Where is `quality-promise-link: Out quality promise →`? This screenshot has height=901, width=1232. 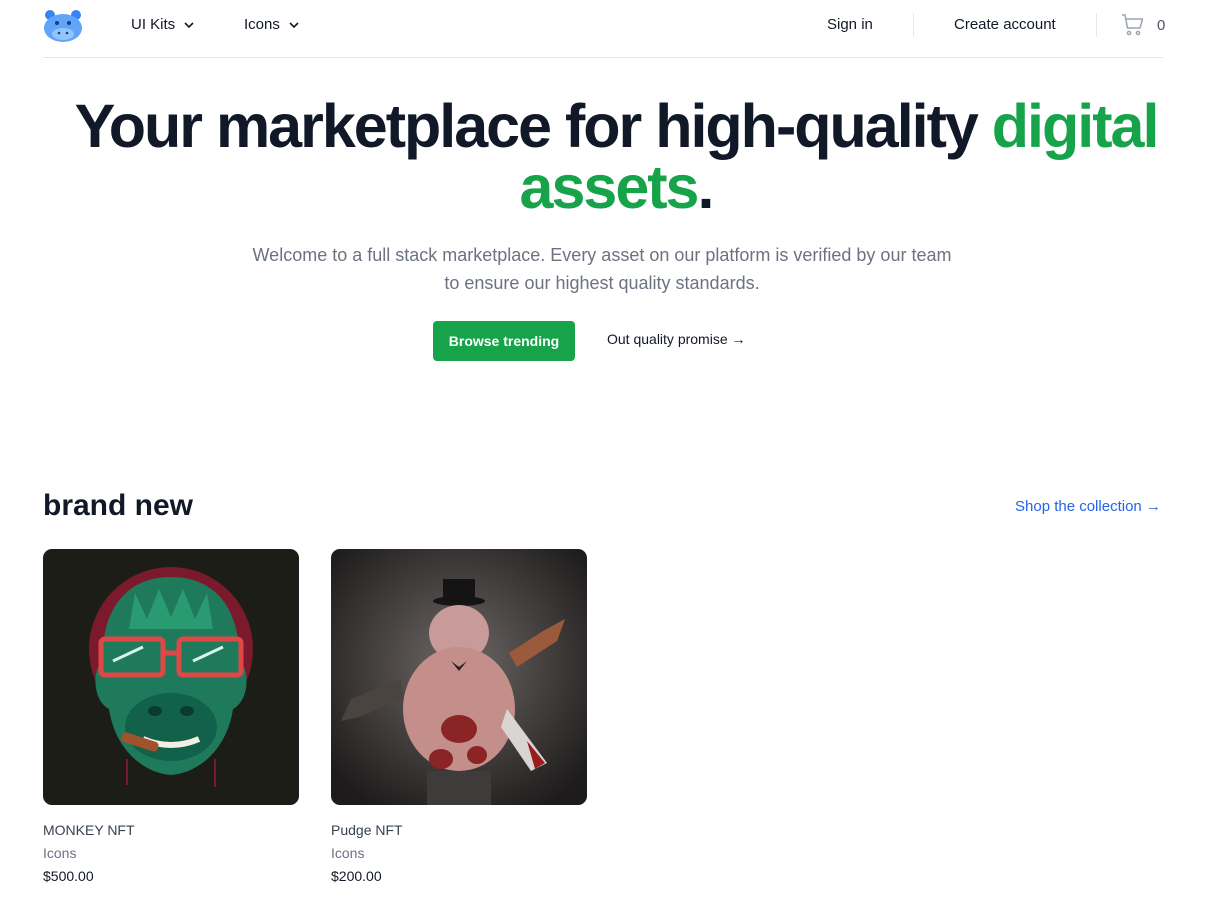
quality-promise-link: Out quality promise → is located at coordinates (676, 339).